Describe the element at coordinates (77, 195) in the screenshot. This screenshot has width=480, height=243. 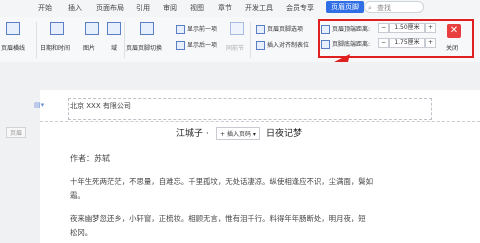
I see `poem-line-2: 霜。` at that location.